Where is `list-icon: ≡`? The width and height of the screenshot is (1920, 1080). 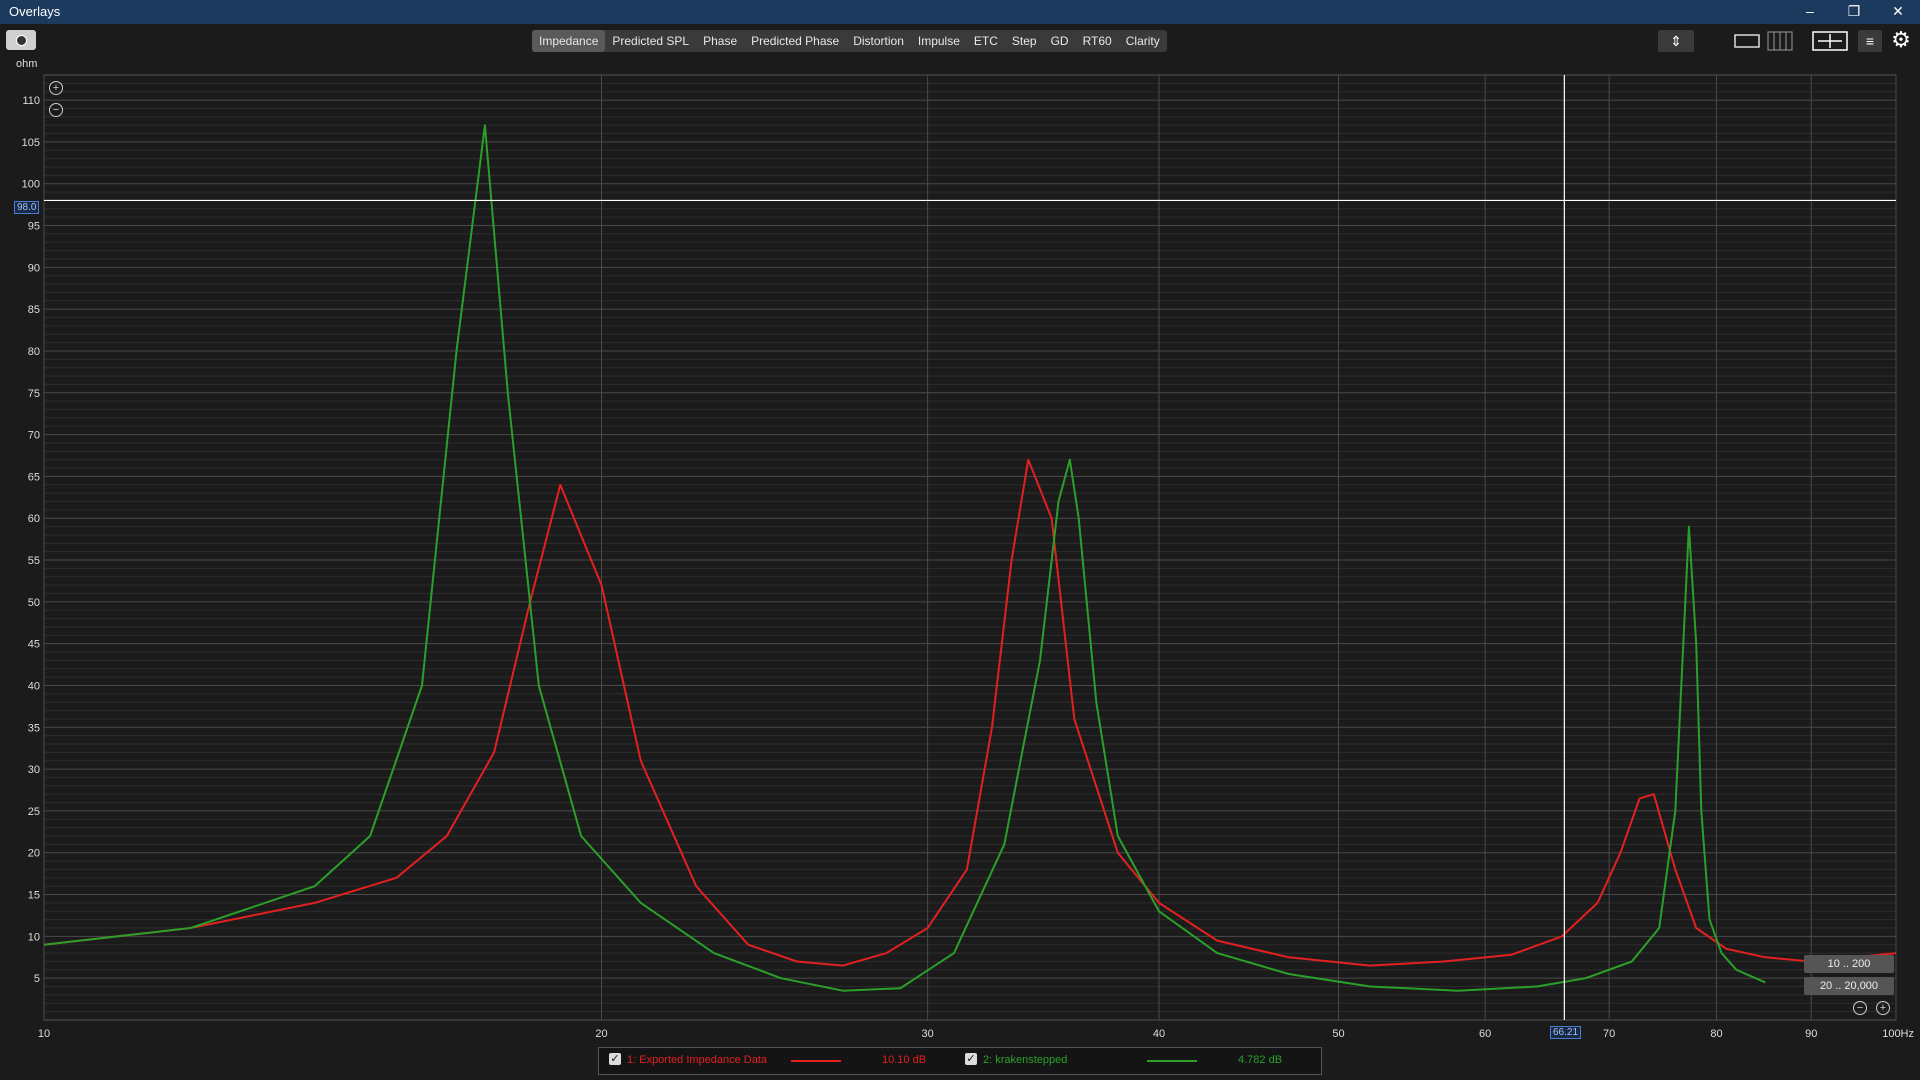
list-icon: ≡ is located at coordinates (1870, 41).